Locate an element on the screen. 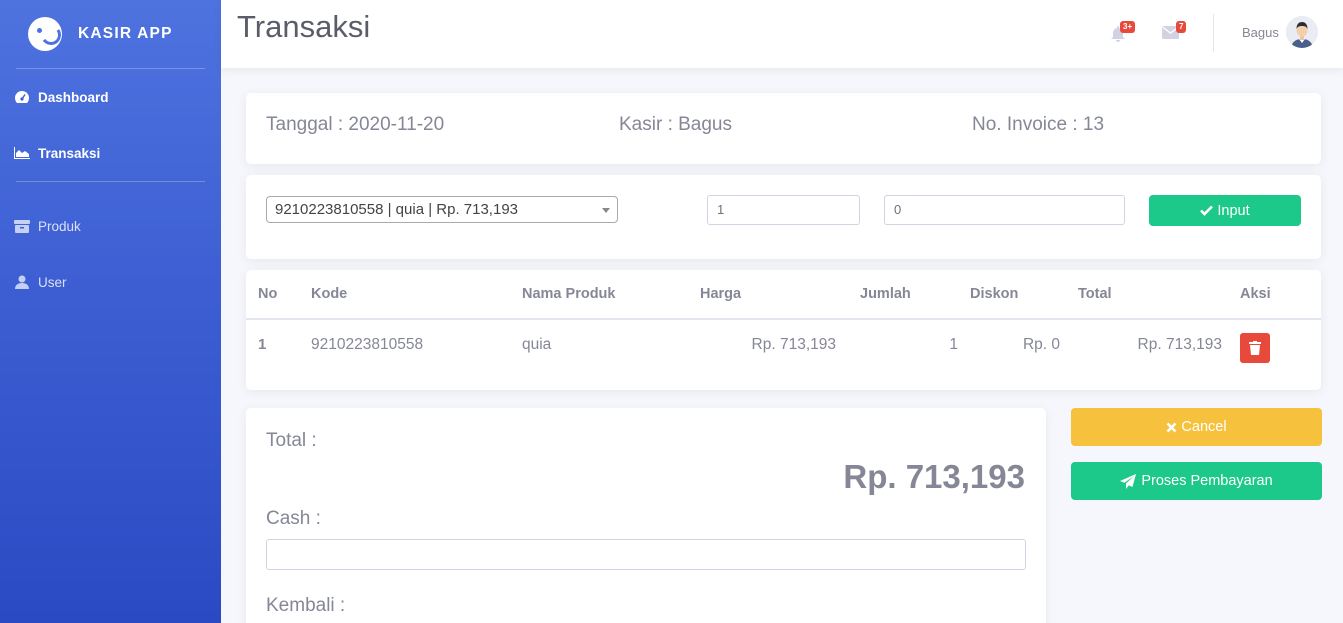 The width and height of the screenshot is (1343, 623). col-header-jumlah: Jumlah is located at coordinates (915, 295).